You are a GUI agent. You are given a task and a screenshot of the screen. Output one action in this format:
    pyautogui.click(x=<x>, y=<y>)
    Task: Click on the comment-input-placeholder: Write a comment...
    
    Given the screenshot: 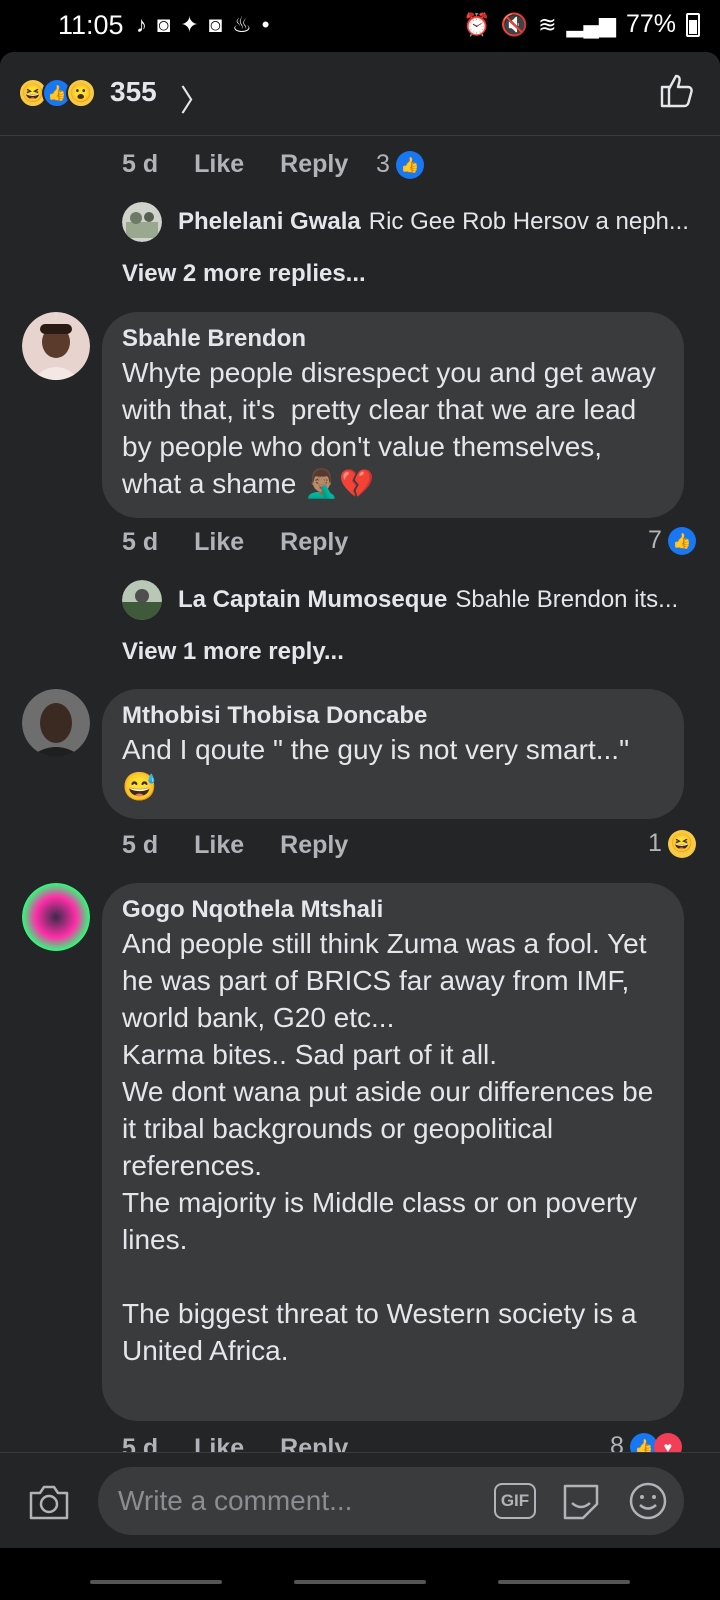 What is the action you would take?
    pyautogui.click(x=235, y=1500)
    